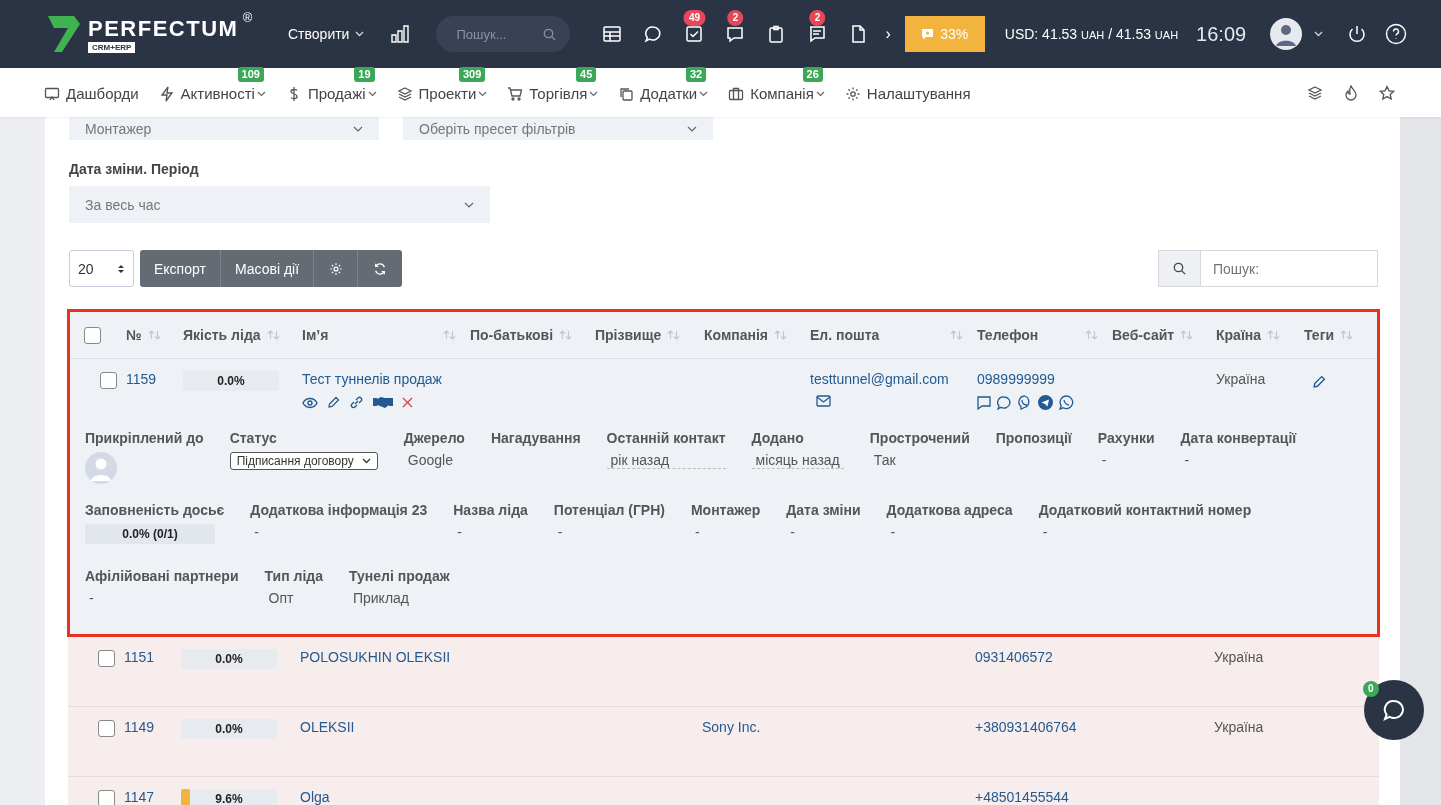 This screenshot has width=1441, height=805. Describe the element at coordinates (447, 93) in the screenshot. I see `nav-item: Проекти` at that location.